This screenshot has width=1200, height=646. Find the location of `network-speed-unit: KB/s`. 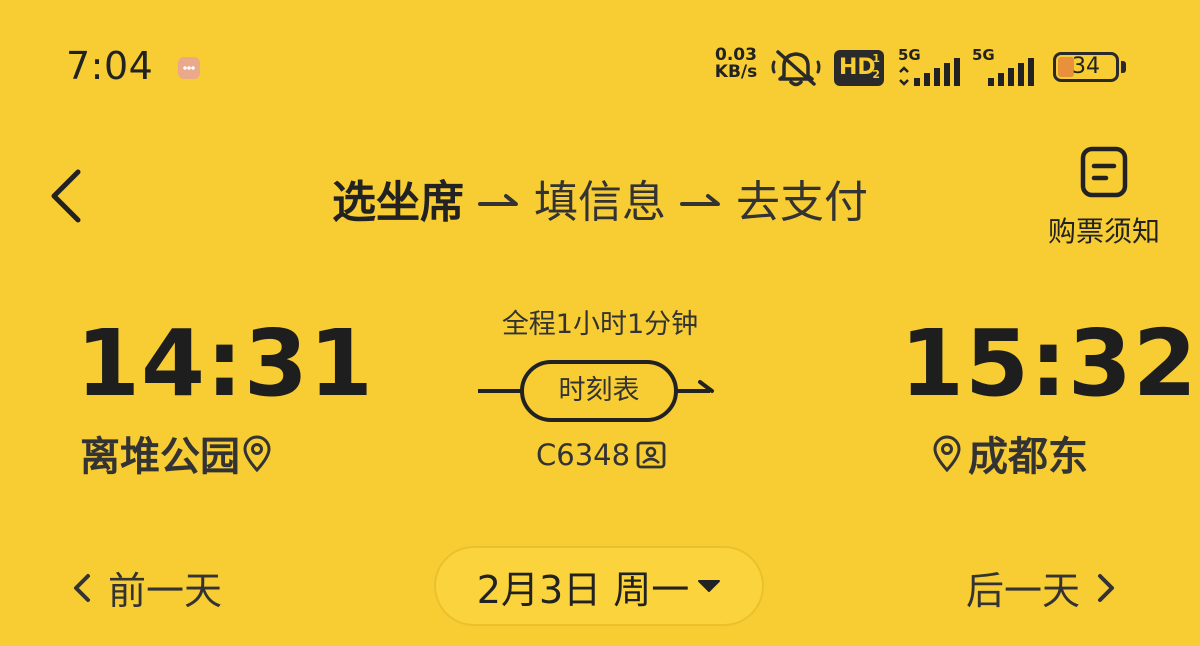

network-speed-unit: KB/s is located at coordinates (736, 72).